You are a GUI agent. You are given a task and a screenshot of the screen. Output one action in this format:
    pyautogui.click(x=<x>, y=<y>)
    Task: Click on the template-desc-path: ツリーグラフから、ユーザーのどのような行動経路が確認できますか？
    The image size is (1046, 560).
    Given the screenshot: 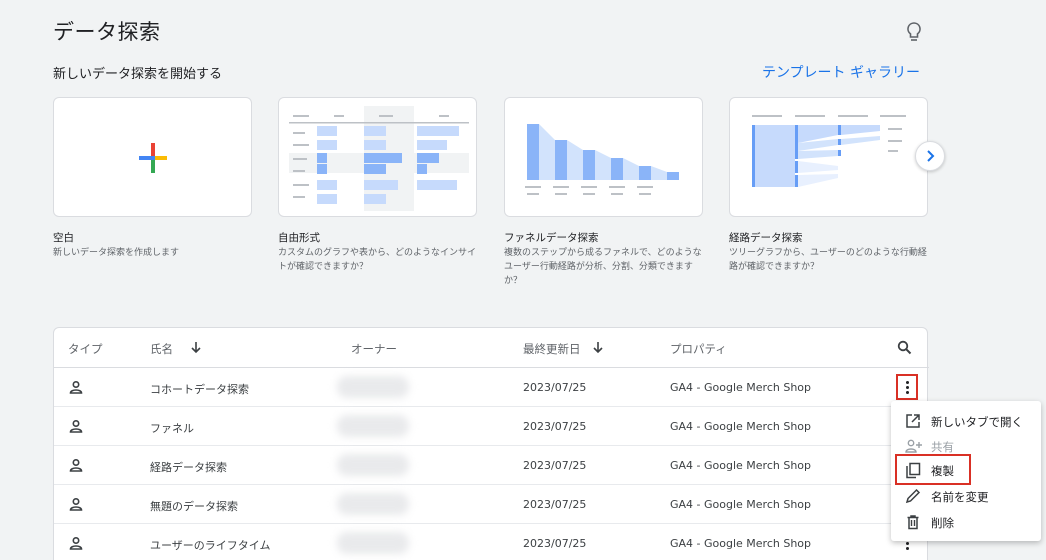 What is the action you would take?
    pyautogui.click(x=828, y=260)
    